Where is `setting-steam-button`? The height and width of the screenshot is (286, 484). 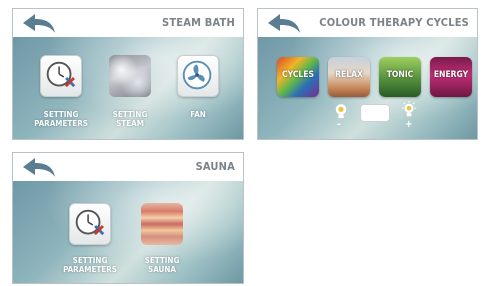
setting-steam-button is located at coordinates (130, 76).